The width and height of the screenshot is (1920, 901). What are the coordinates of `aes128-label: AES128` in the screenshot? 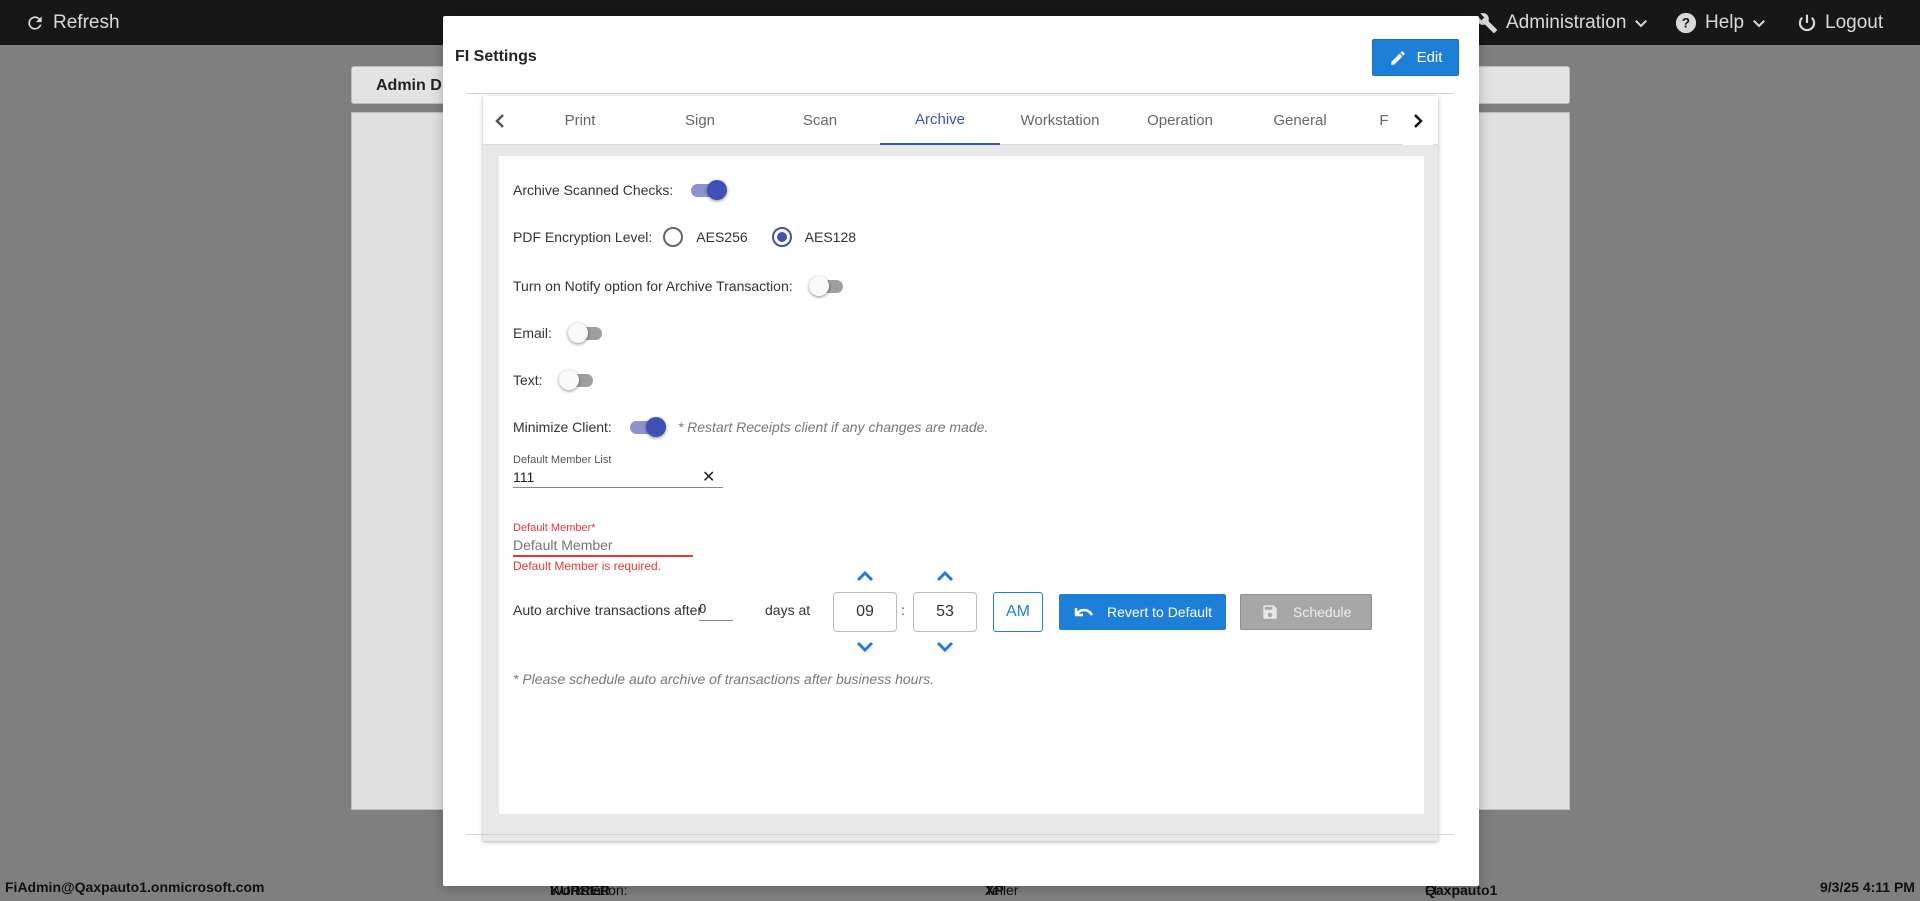 It's located at (830, 237).